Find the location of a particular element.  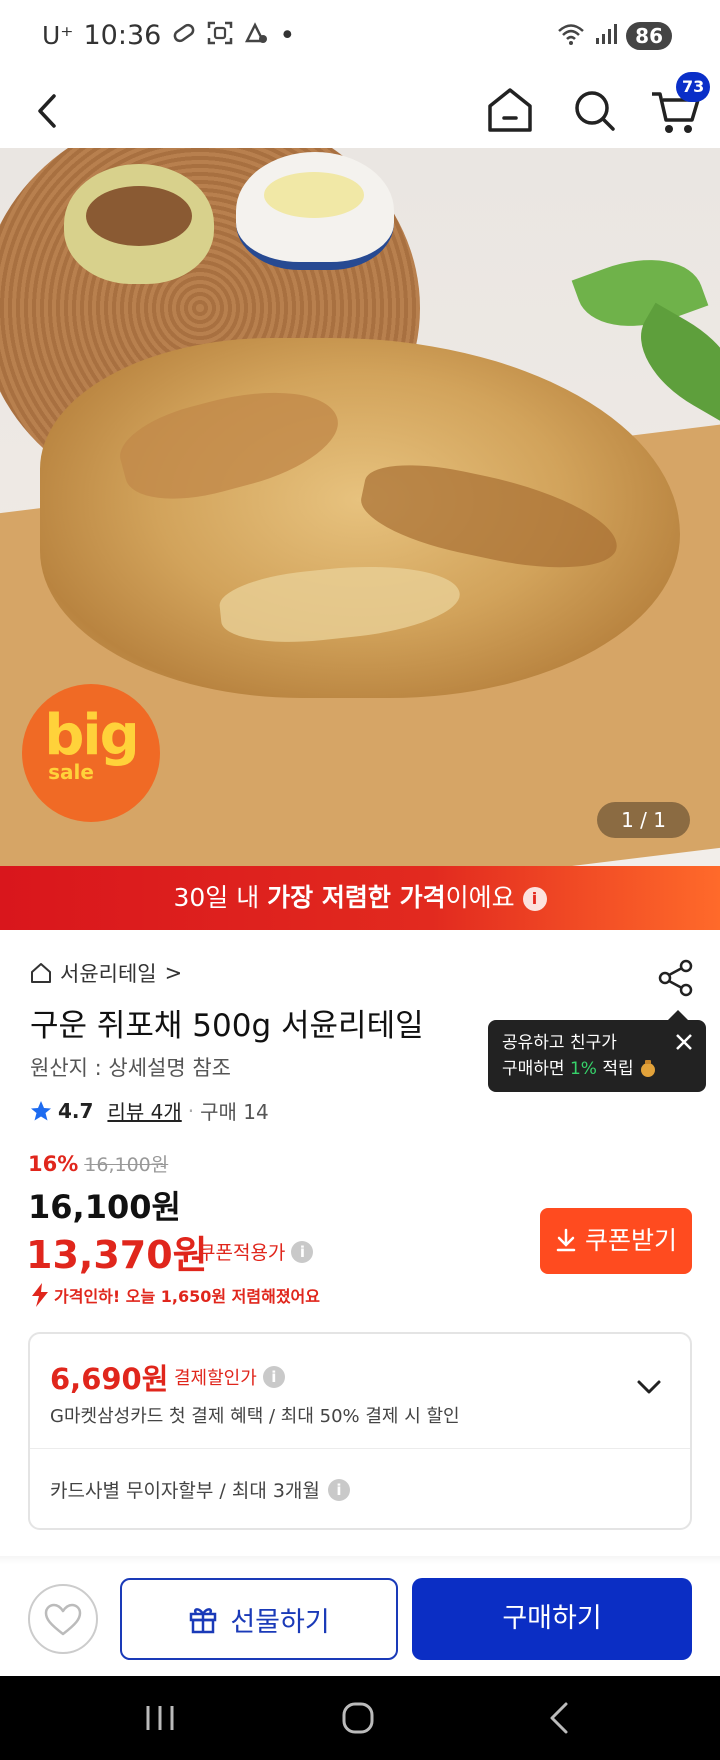

download-icon is located at coordinates (566, 1240).